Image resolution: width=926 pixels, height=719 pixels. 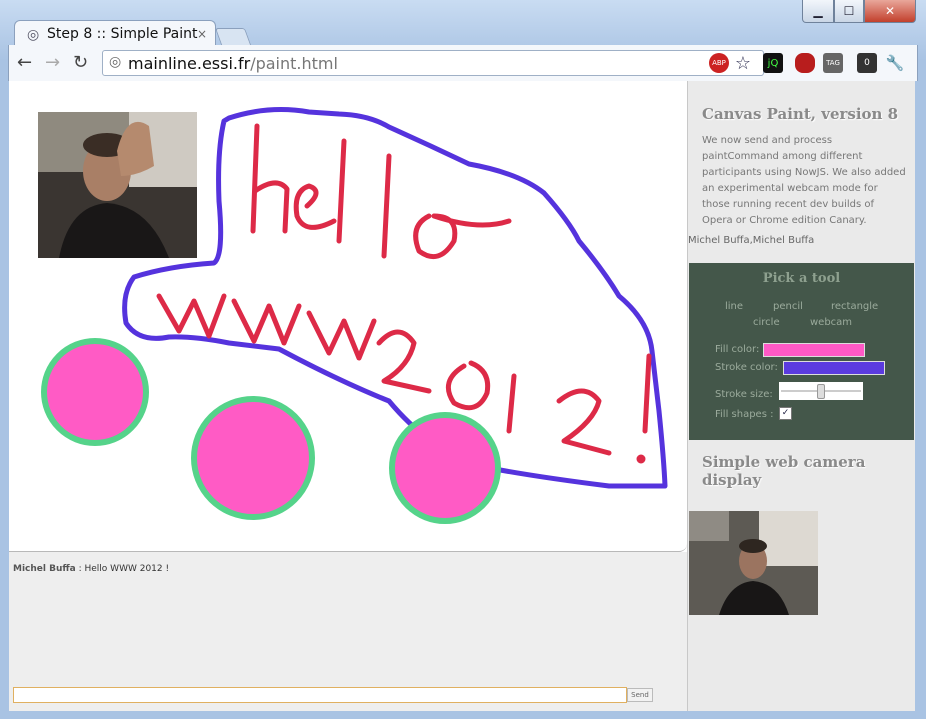 I want to click on fill-color-picker, so click(x=814, y=350).